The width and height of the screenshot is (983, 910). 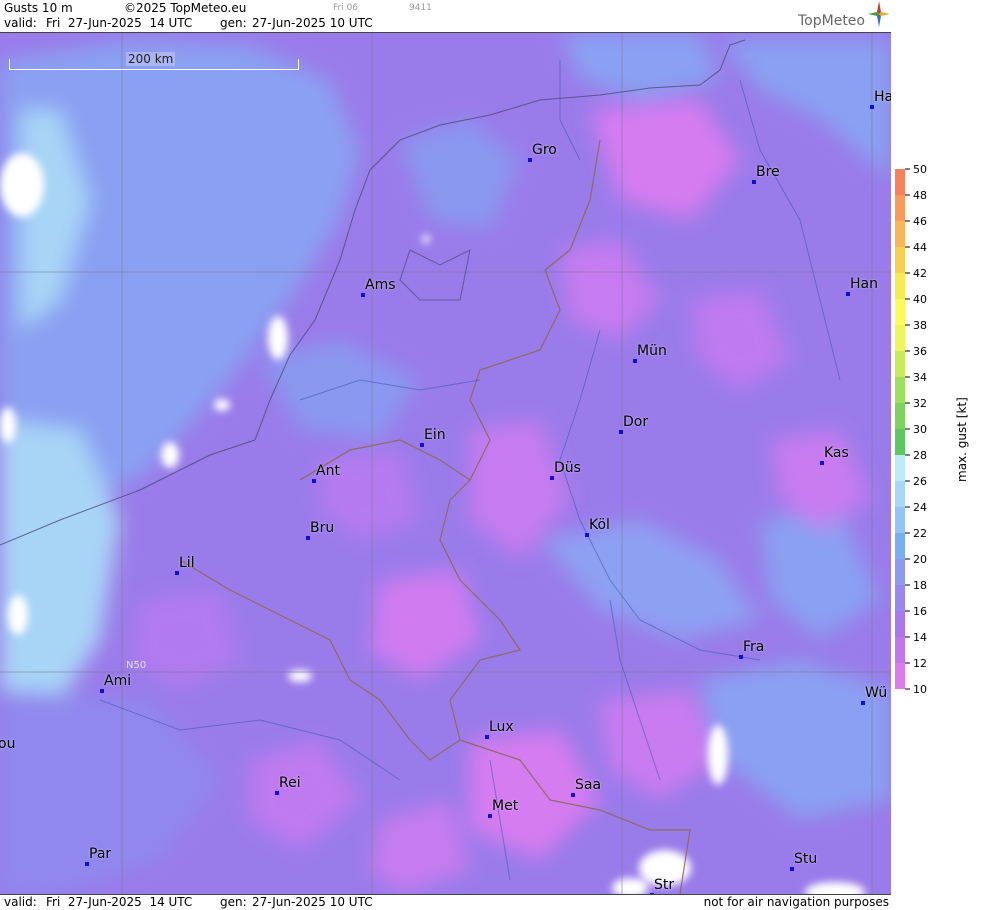 I want to click on compass-logo-icon, so click(x=879, y=14).